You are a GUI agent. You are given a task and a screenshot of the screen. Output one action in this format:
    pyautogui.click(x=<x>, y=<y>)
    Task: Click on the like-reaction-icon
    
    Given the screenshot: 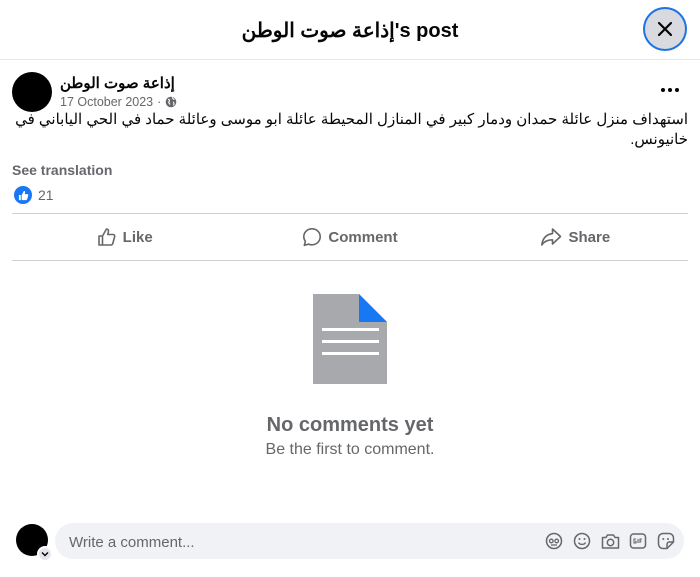 What is the action you would take?
    pyautogui.click(x=23, y=195)
    